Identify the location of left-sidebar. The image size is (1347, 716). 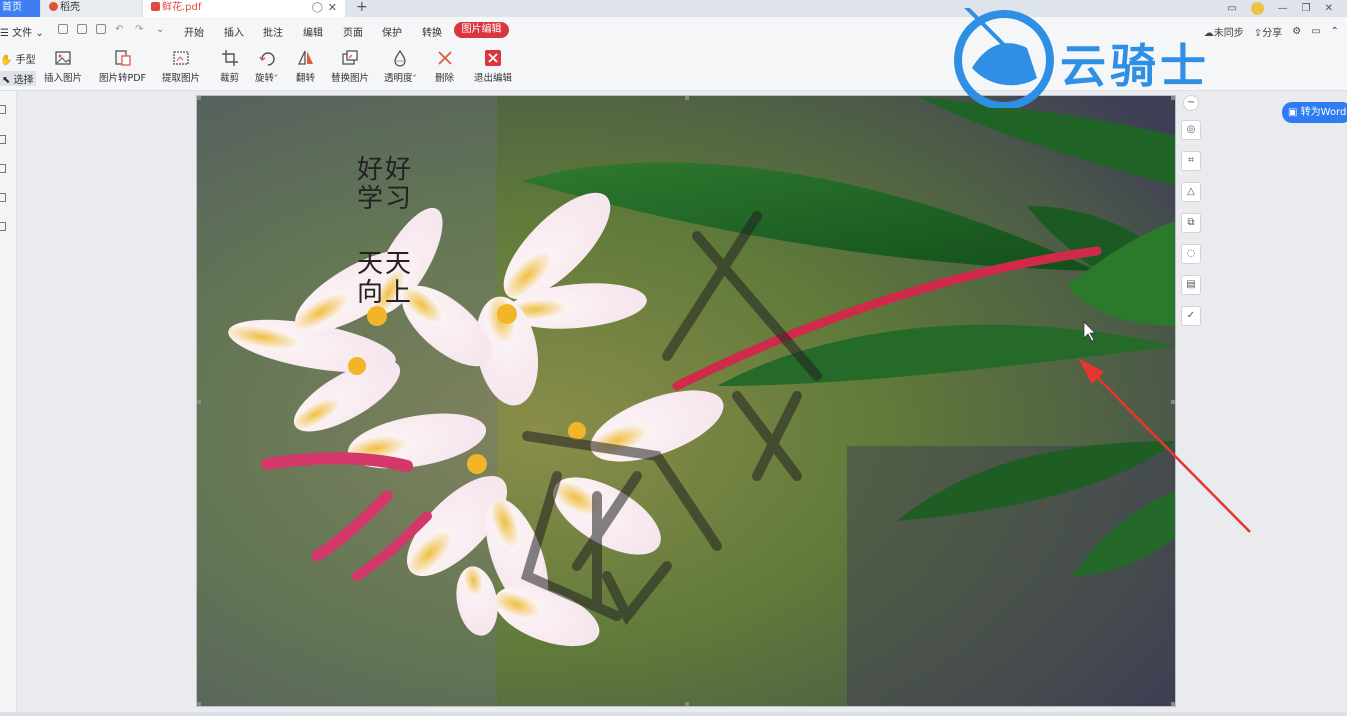
(8, 403).